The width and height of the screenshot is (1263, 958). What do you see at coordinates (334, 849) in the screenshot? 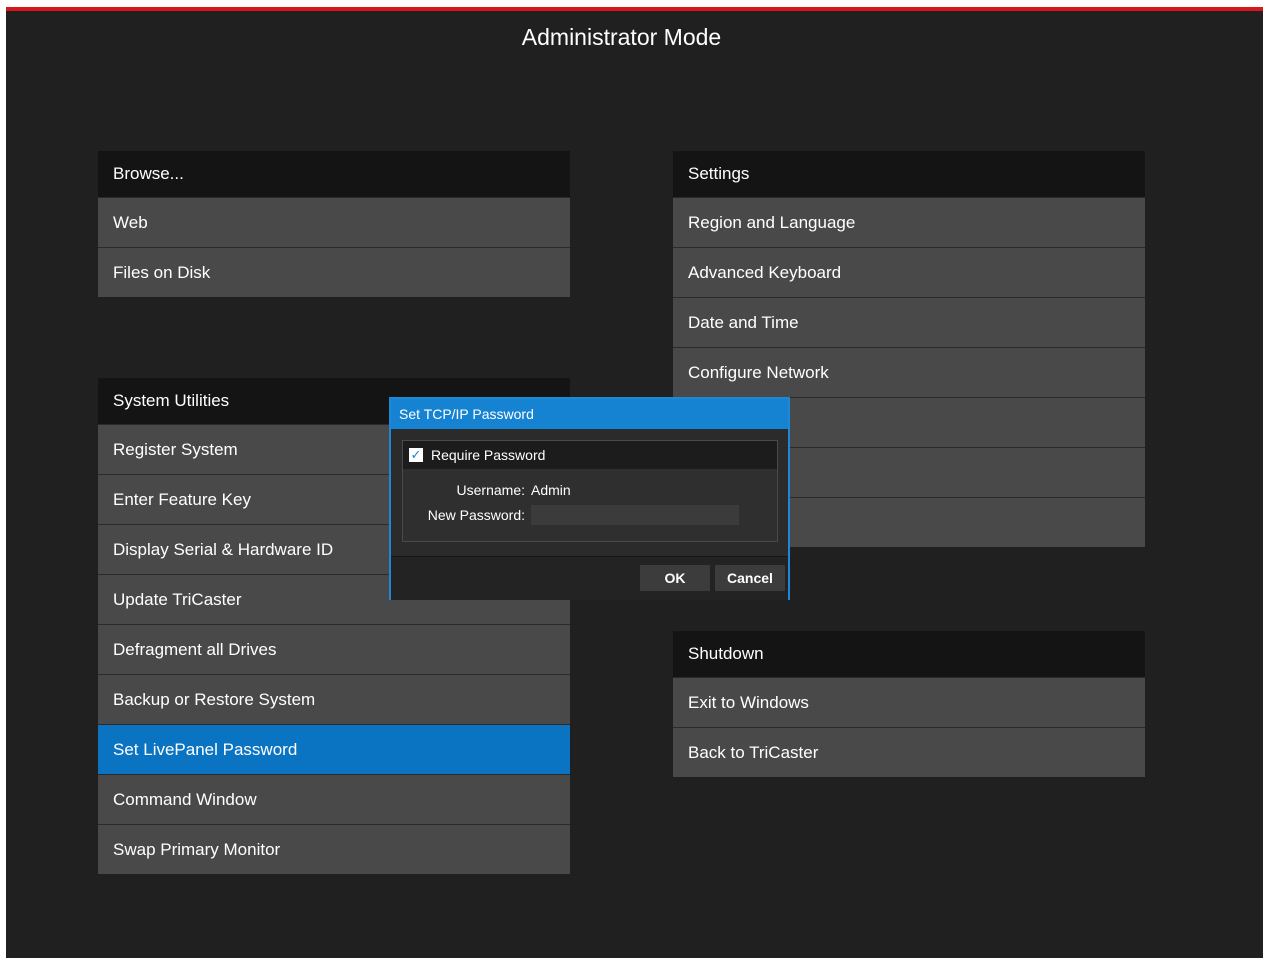
I see `menu-item-swap-primary-monitor: Swap Primary Monitor` at bounding box center [334, 849].